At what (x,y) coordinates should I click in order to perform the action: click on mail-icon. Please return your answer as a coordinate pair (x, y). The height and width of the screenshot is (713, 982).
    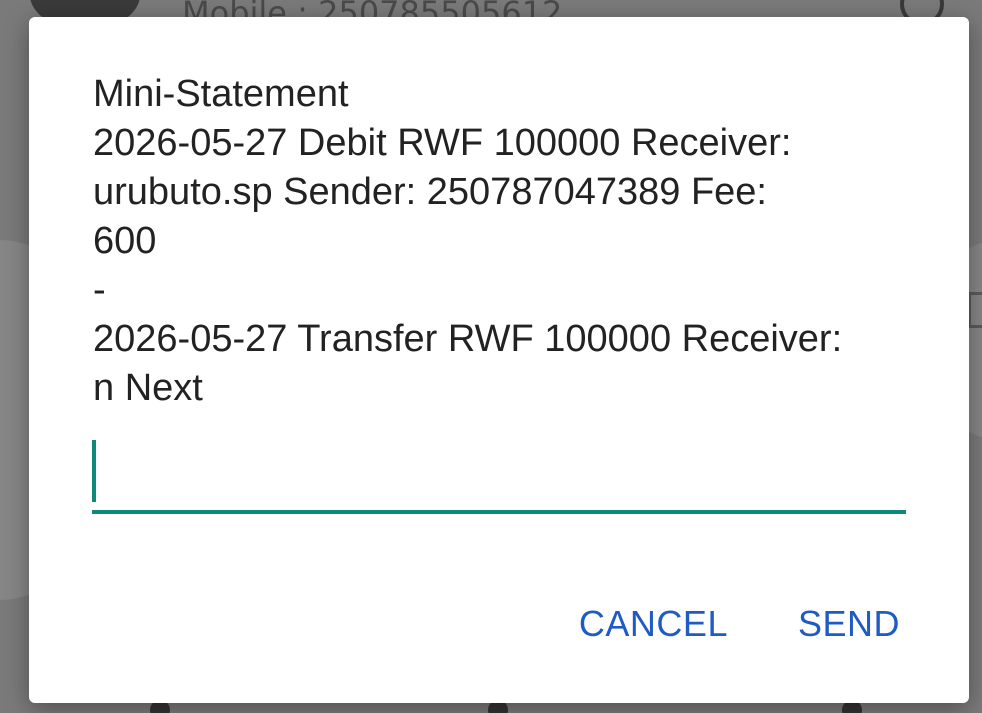
    Looking at the image, I should click on (975, 310).